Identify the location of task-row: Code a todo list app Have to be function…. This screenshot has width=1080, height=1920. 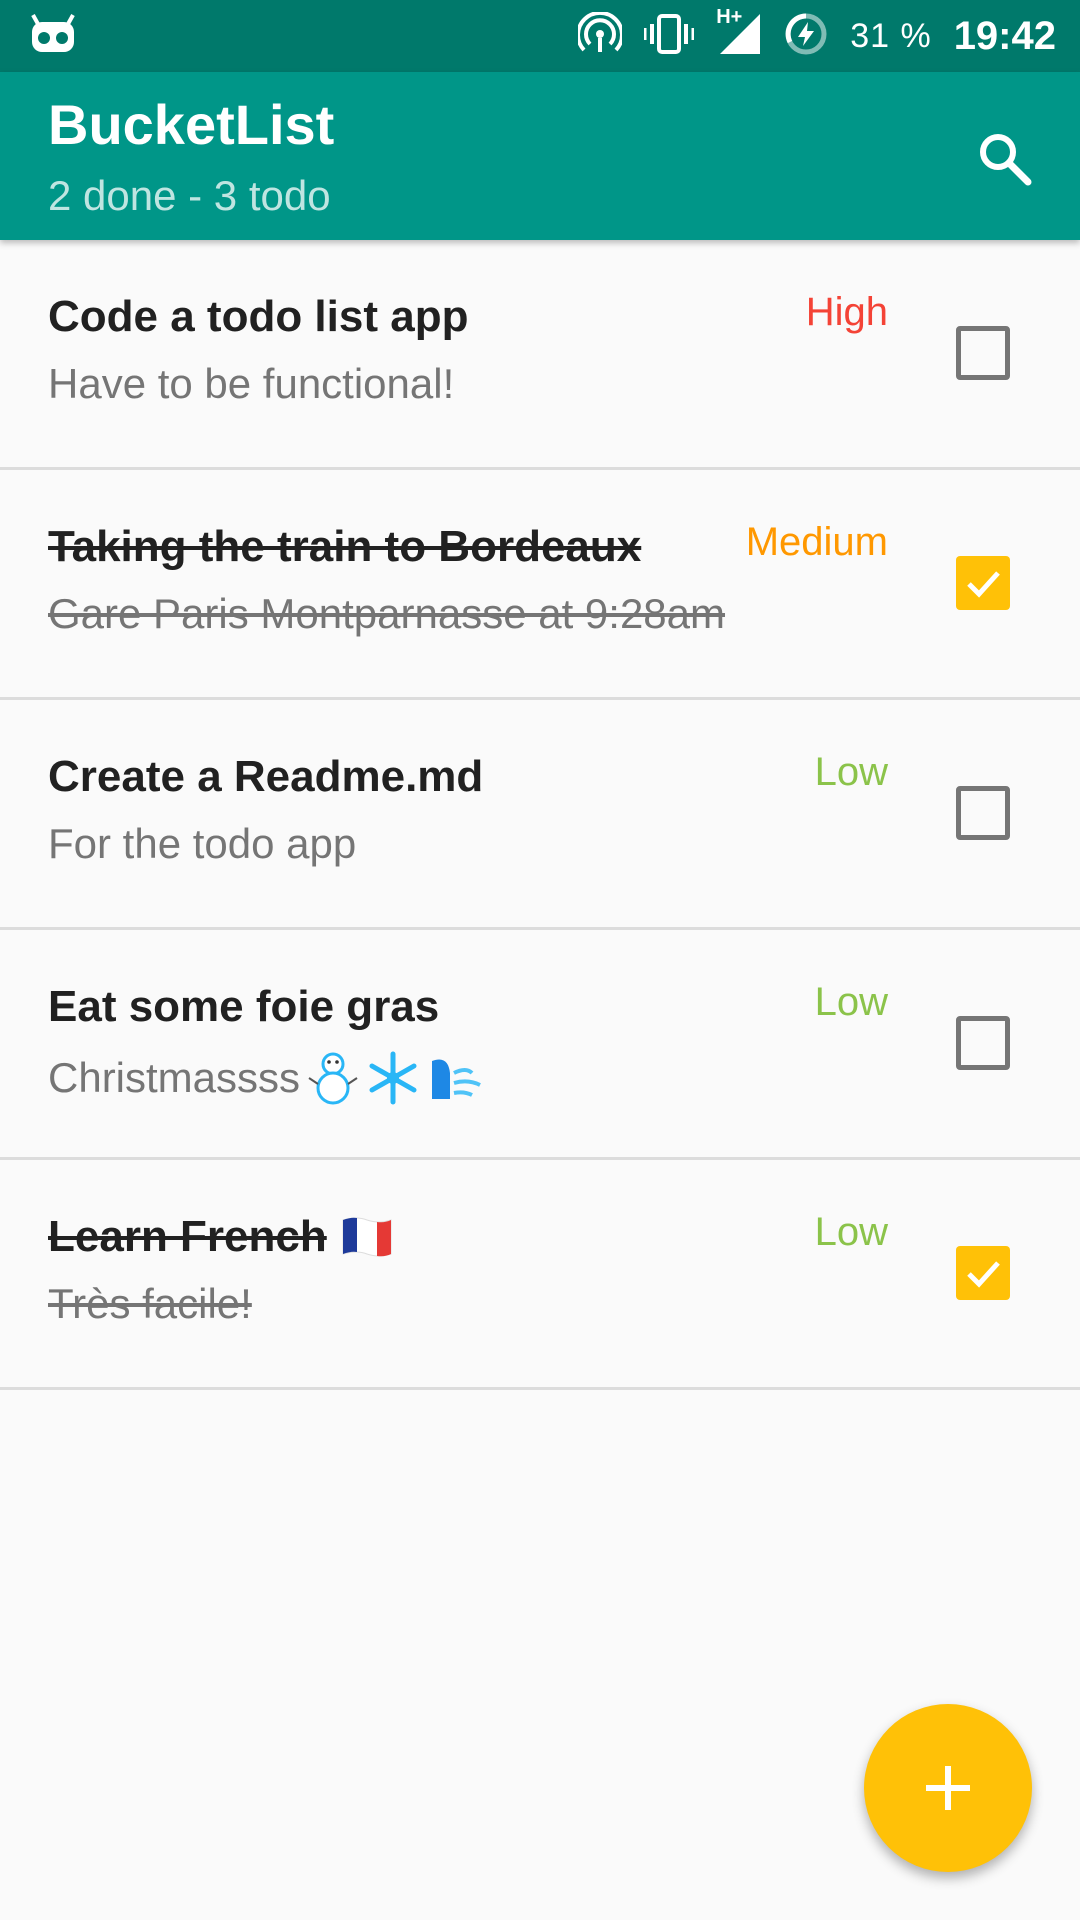
(540, 355).